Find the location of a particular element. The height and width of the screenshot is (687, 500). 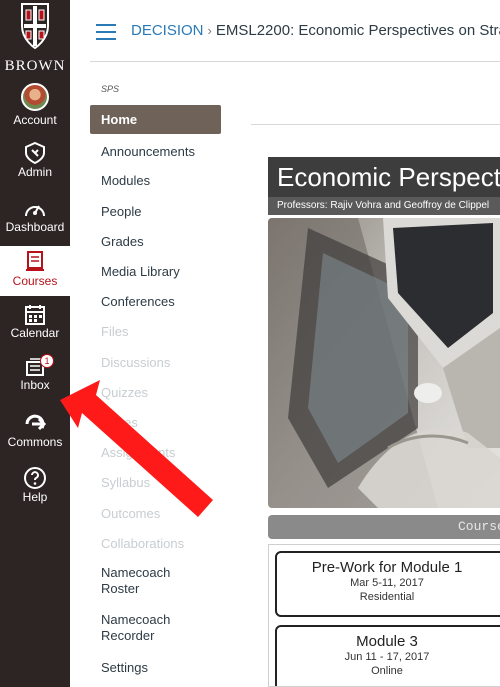

nav-admin: Admin is located at coordinates (35, 164).